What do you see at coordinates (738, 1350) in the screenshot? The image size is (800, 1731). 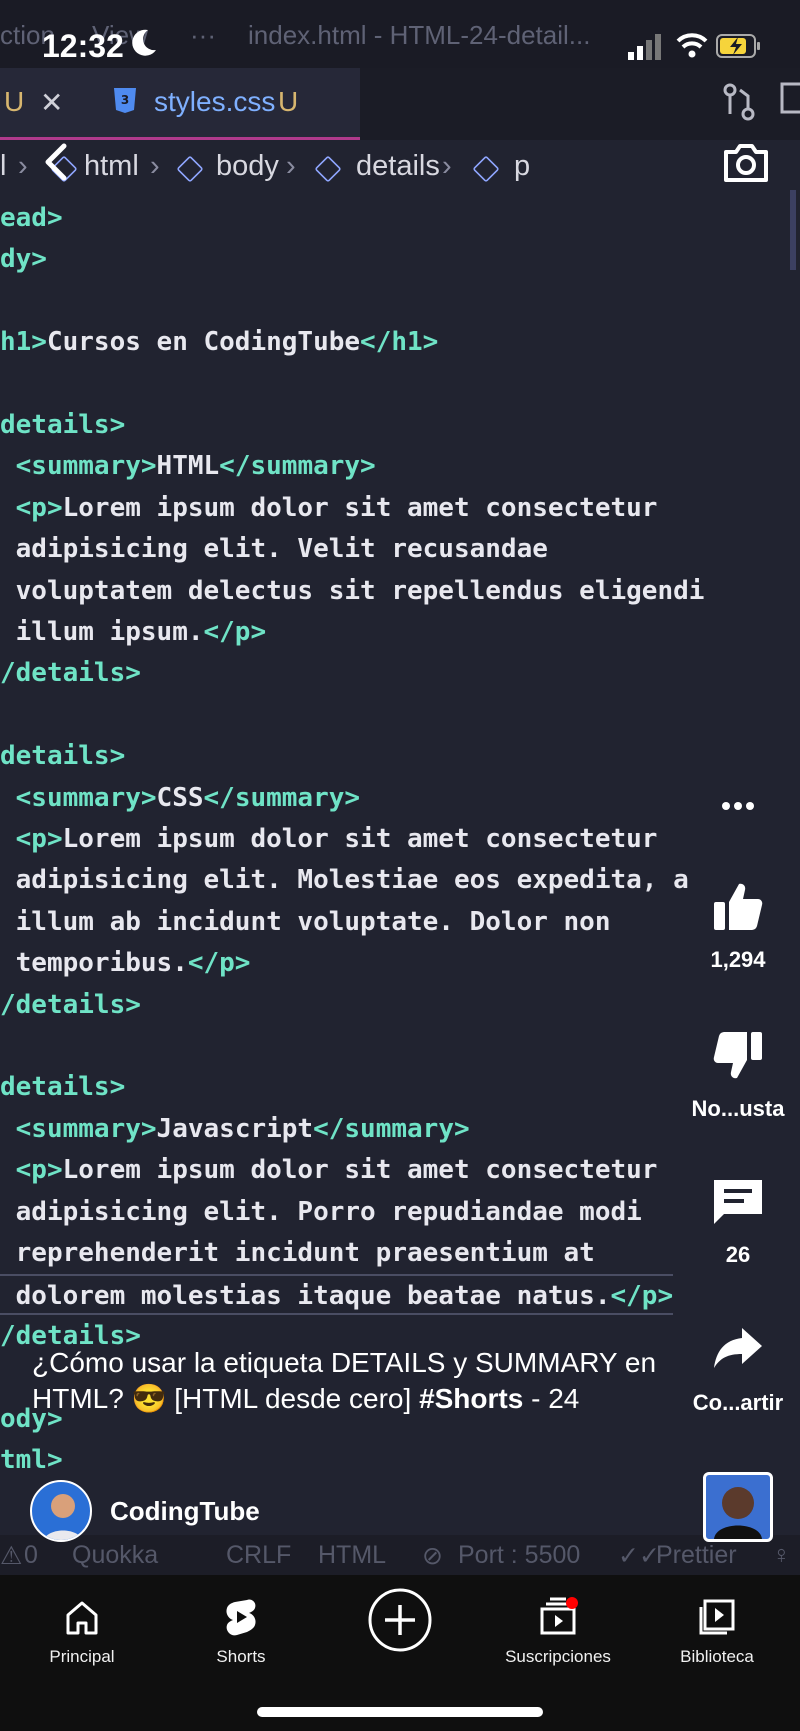 I see `share-button` at bounding box center [738, 1350].